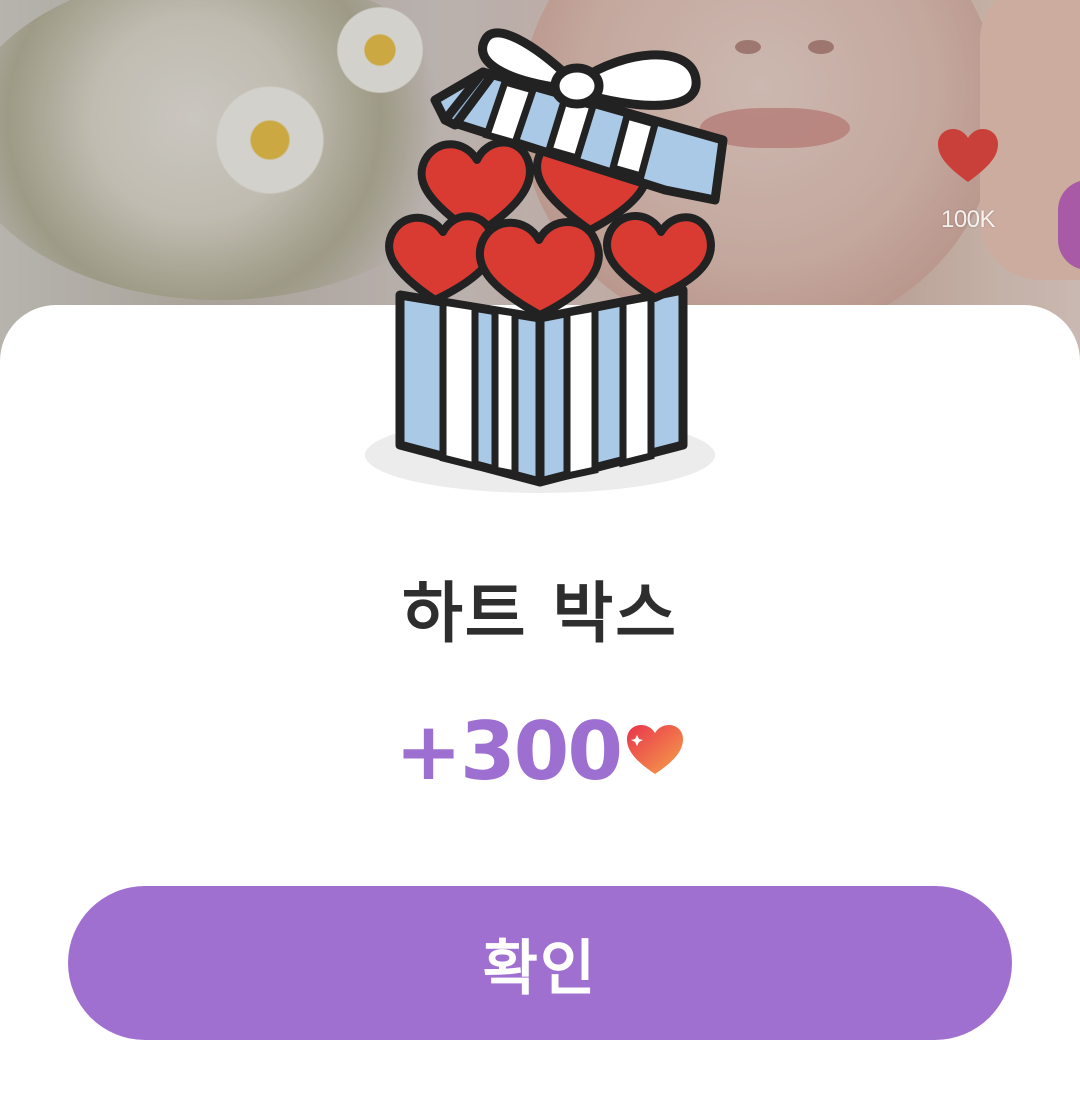 Image resolution: width=1080 pixels, height=1105 pixels. I want to click on side-like-button: 100K, so click(968, 181).